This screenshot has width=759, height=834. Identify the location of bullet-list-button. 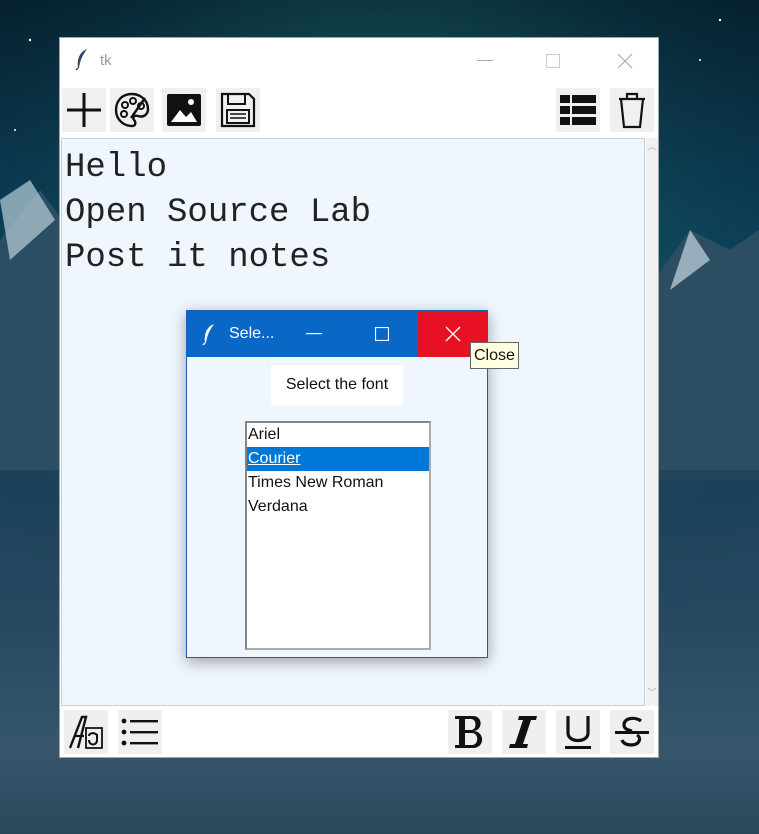
(140, 732).